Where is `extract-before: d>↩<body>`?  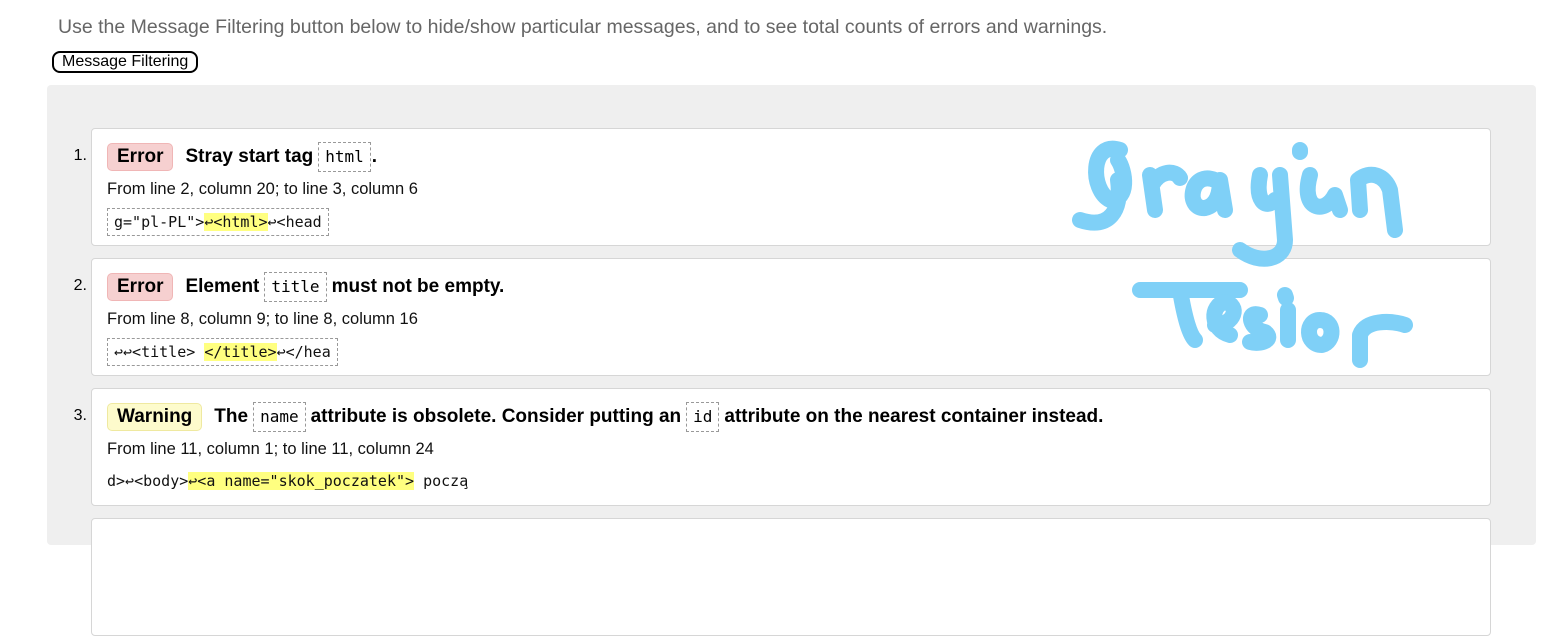
extract-before: d>↩<body> is located at coordinates (148, 481).